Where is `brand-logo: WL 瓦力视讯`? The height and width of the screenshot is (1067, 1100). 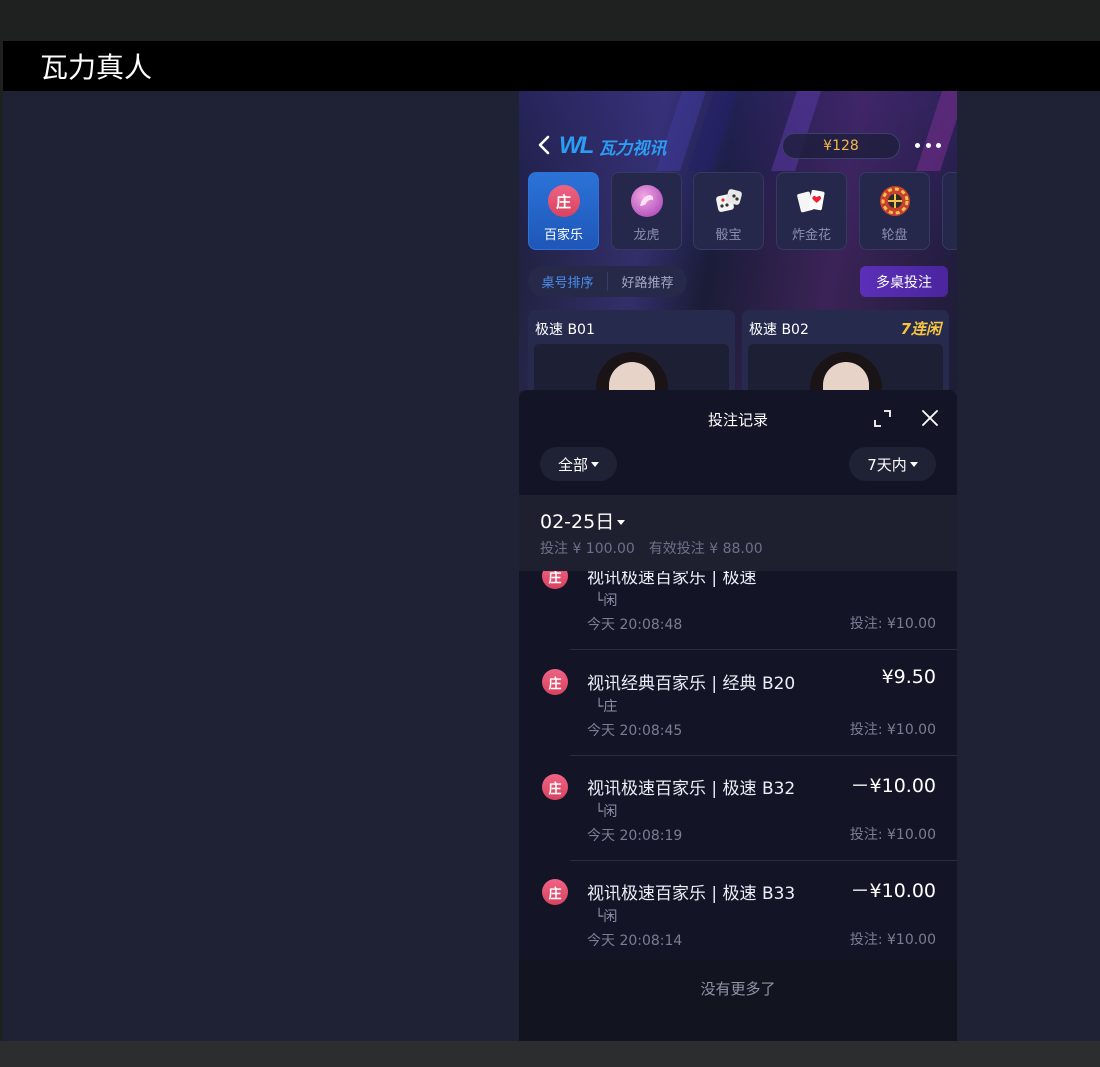
brand-logo: WL 瓦力视讯 is located at coordinates (612, 146).